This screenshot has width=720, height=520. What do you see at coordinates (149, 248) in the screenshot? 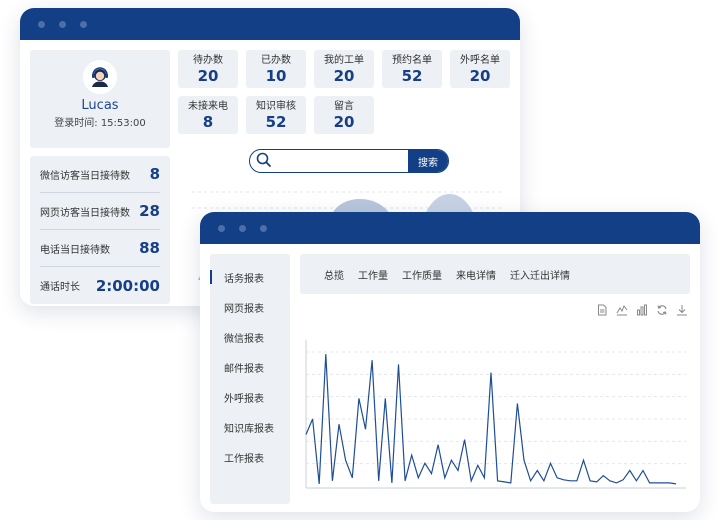
I see `stat-value: 88` at bounding box center [149, 248].